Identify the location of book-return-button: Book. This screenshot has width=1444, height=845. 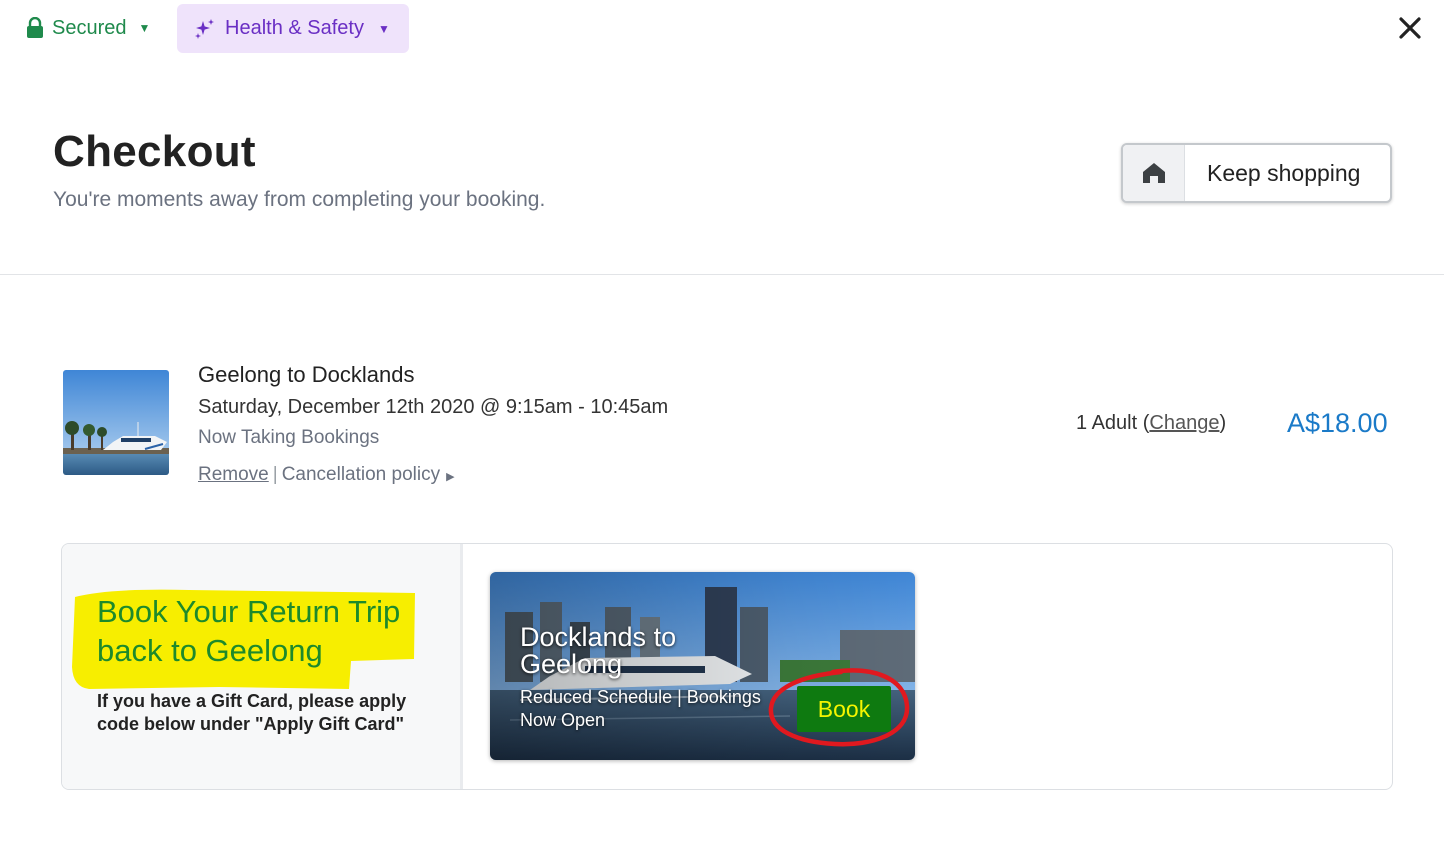
(844, 709).